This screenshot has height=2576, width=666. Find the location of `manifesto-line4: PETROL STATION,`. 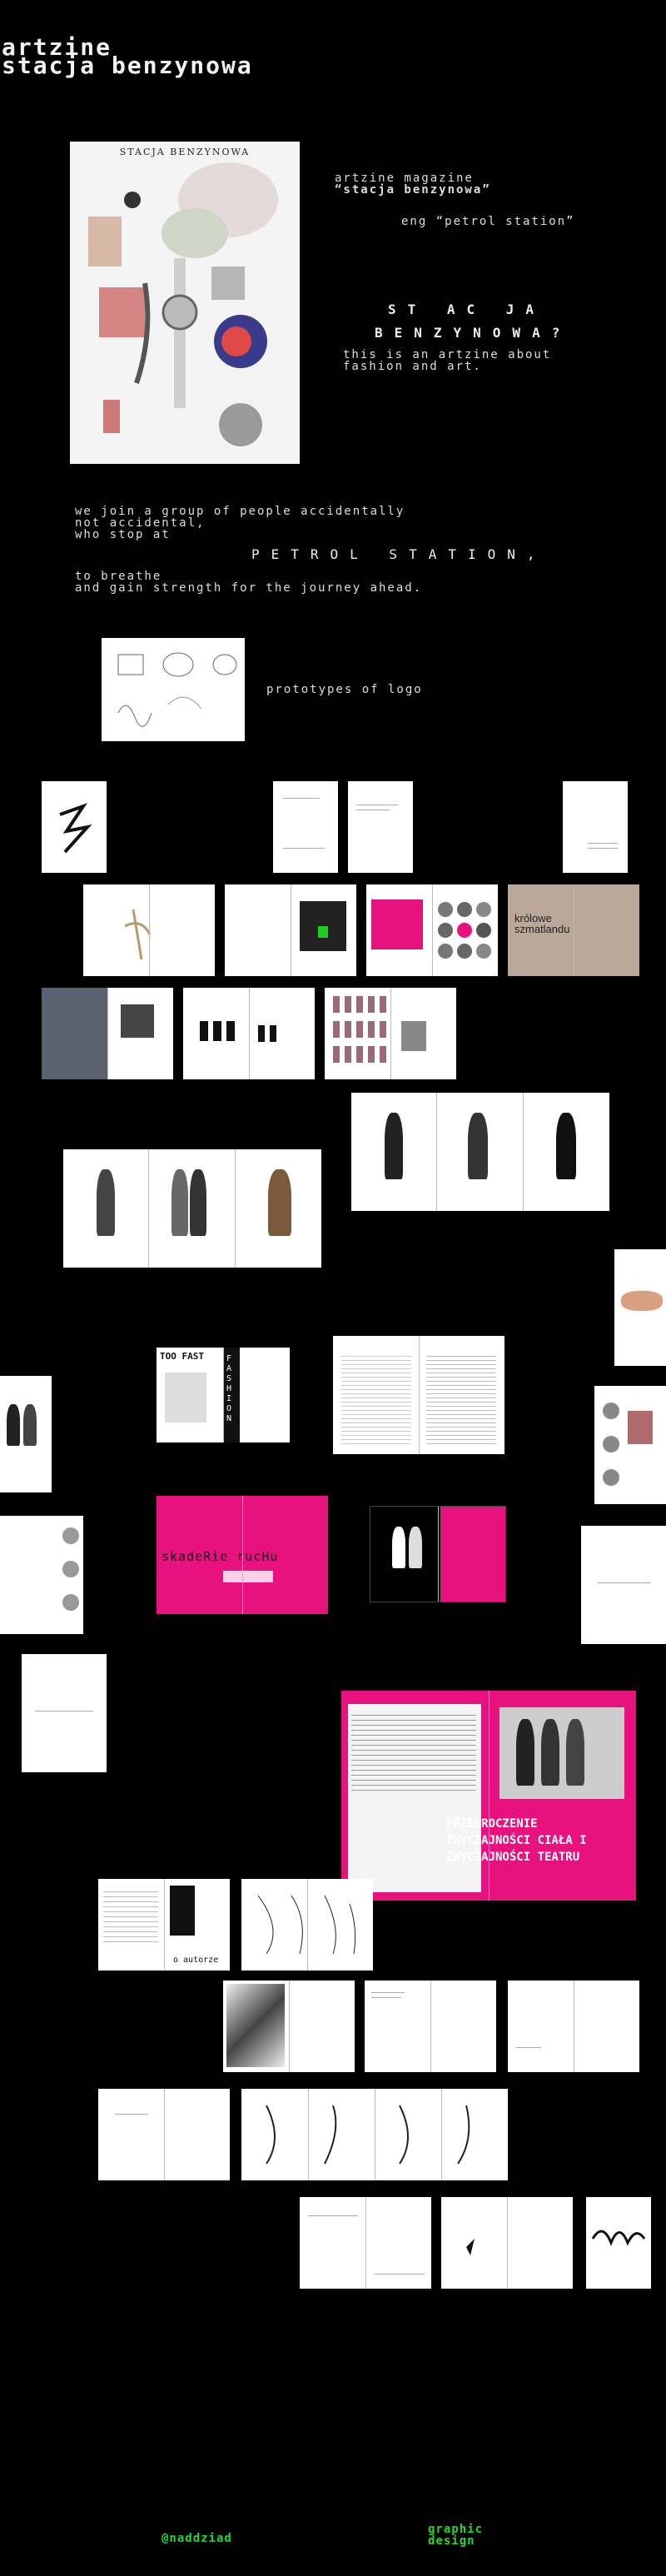

manifesto-line4: PETROL STATION, is located at coordinates (399, 554).